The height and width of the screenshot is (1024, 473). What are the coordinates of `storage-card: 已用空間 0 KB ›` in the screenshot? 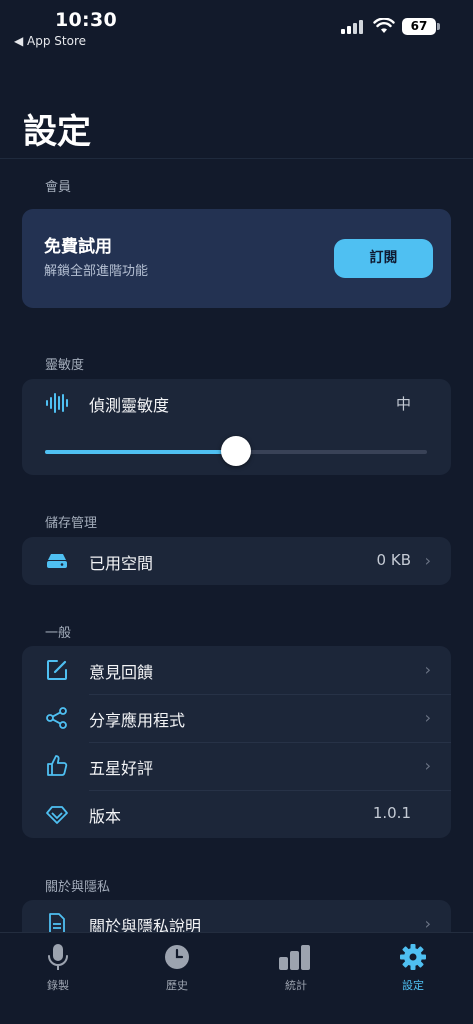 It's located at (236, 561).